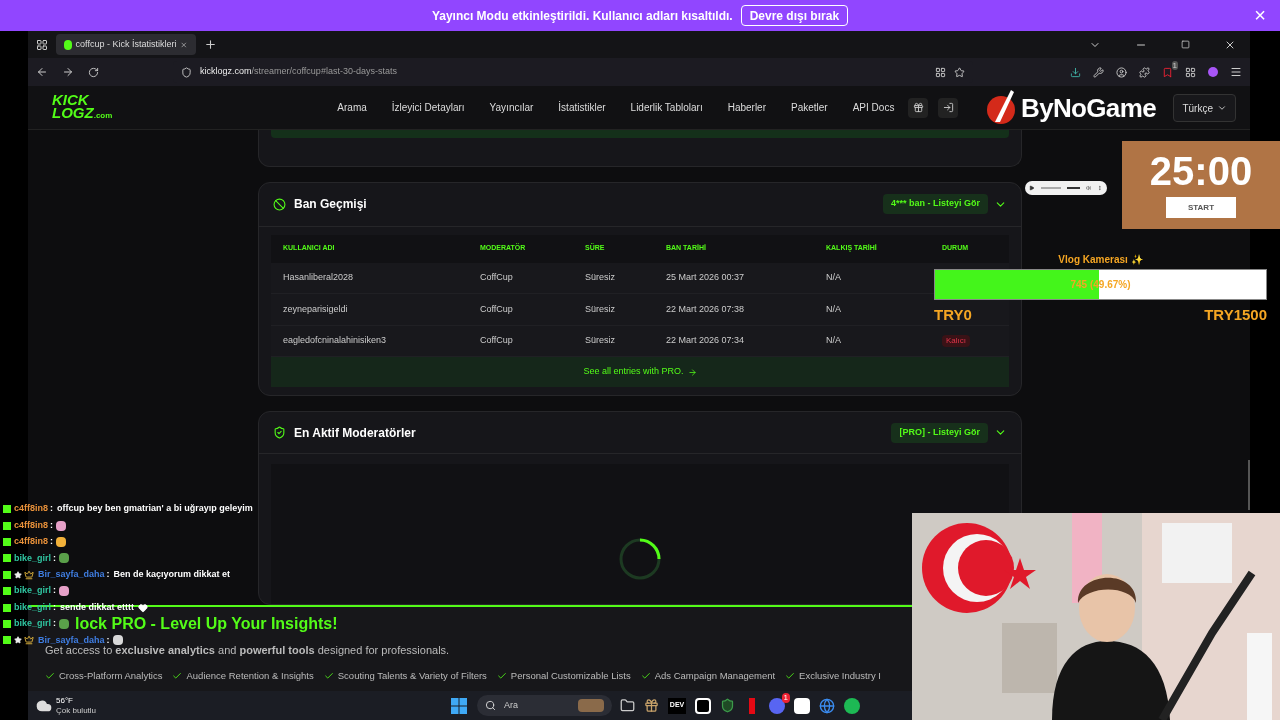 The height and width of the screenshot is (720, 1280). I want to click on close-button: ×, so click(1260, 15).